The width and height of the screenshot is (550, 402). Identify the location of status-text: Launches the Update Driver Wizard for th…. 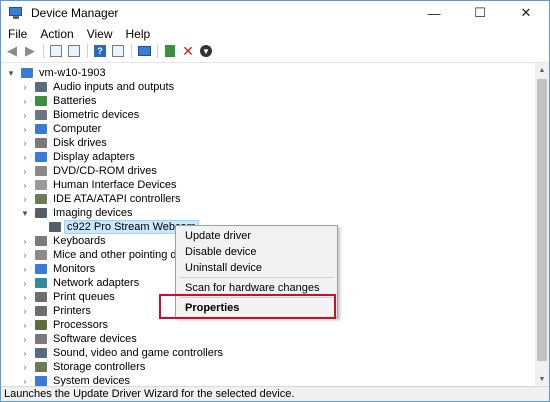
(149, 394).